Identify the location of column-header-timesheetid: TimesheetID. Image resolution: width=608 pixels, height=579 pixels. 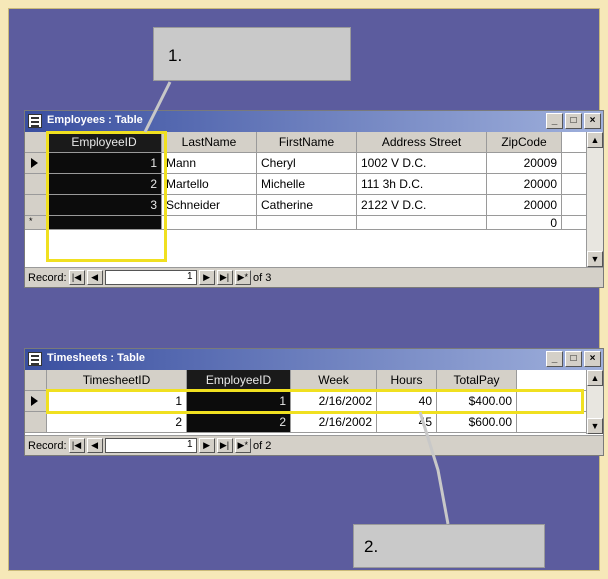
(117, 380).